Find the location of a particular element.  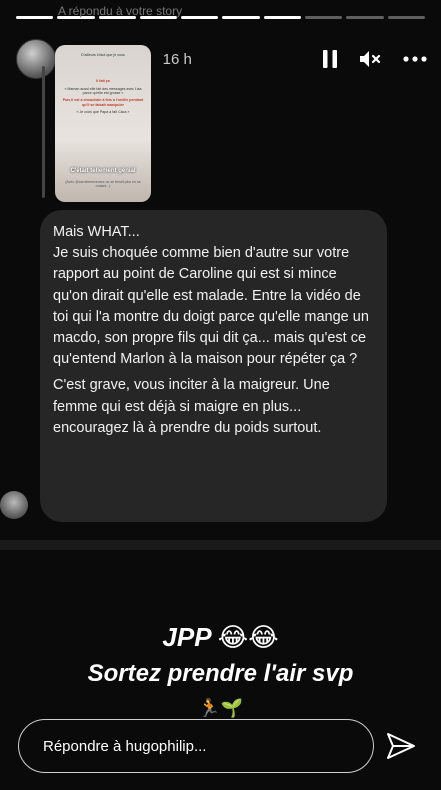

avatar is located at coordinates (36, 59).